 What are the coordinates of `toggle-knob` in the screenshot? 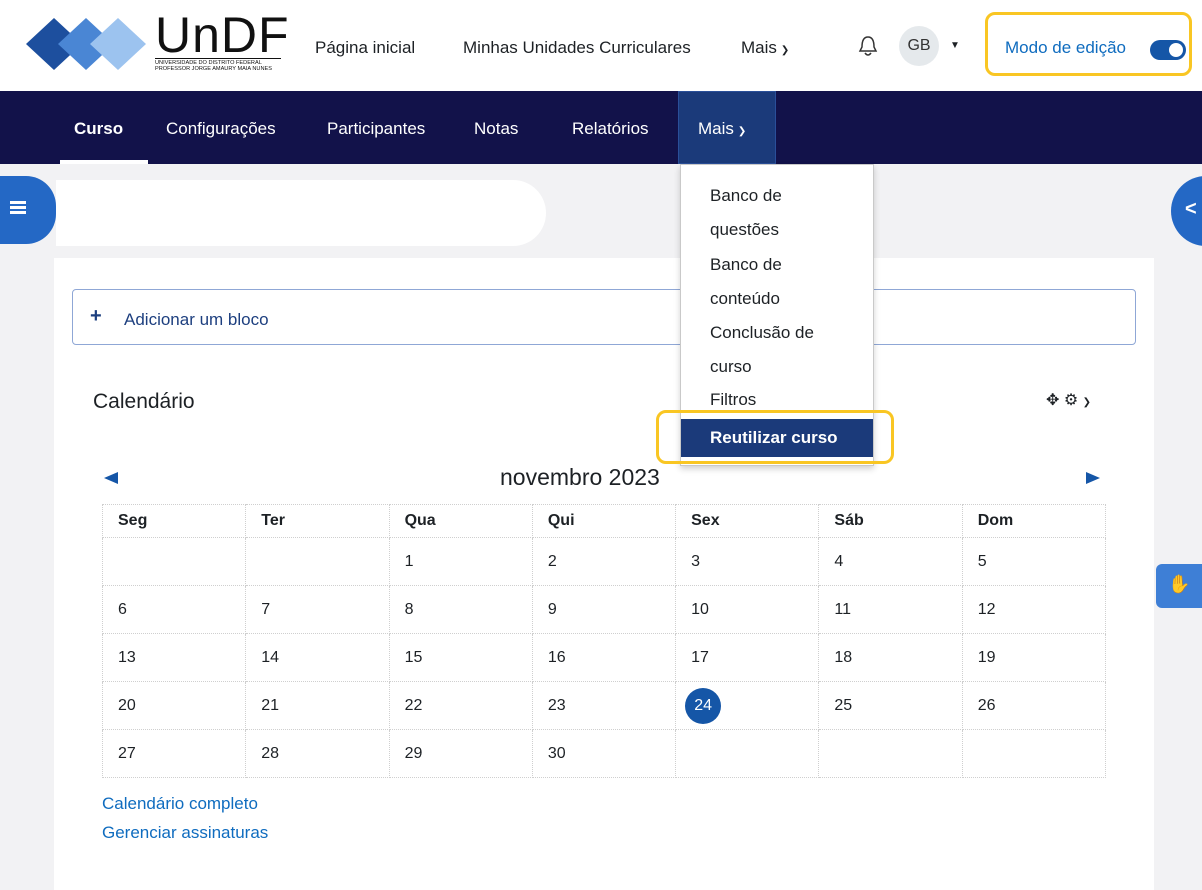 It's located at (1176, 50).